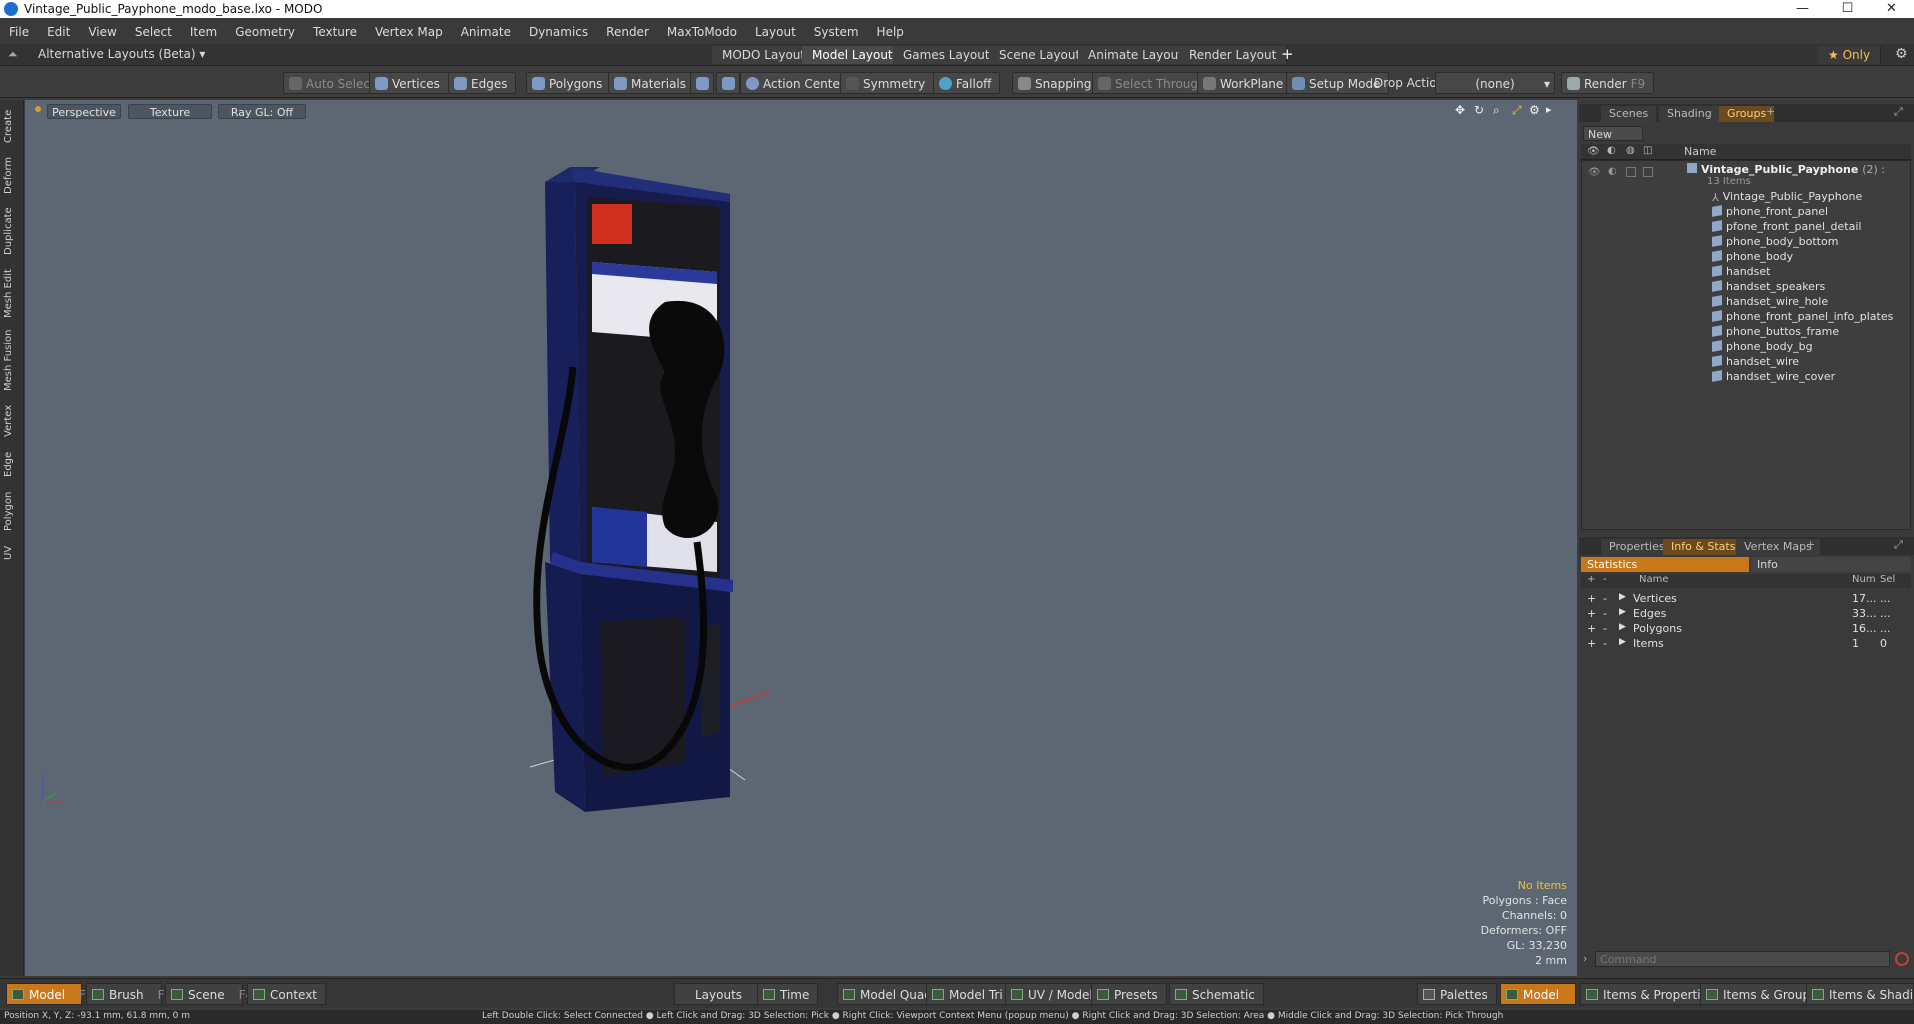  Describe the element at coordinates (121, 54) in the screenshot. I see `alternative-layouts-dropdown: Alternative Layouts (Beta) ▾` at that location.